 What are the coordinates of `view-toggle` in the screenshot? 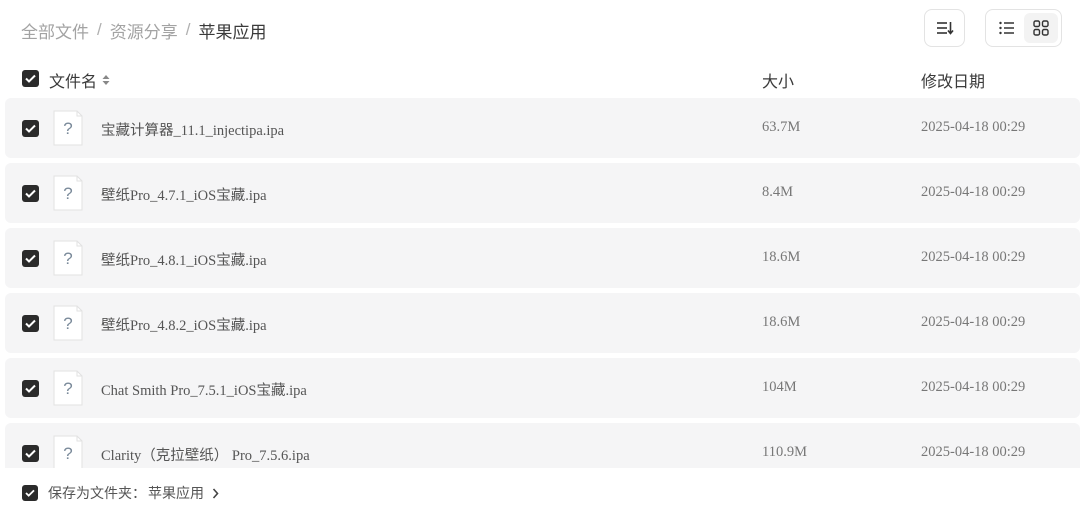 It's located at (1023, 28).